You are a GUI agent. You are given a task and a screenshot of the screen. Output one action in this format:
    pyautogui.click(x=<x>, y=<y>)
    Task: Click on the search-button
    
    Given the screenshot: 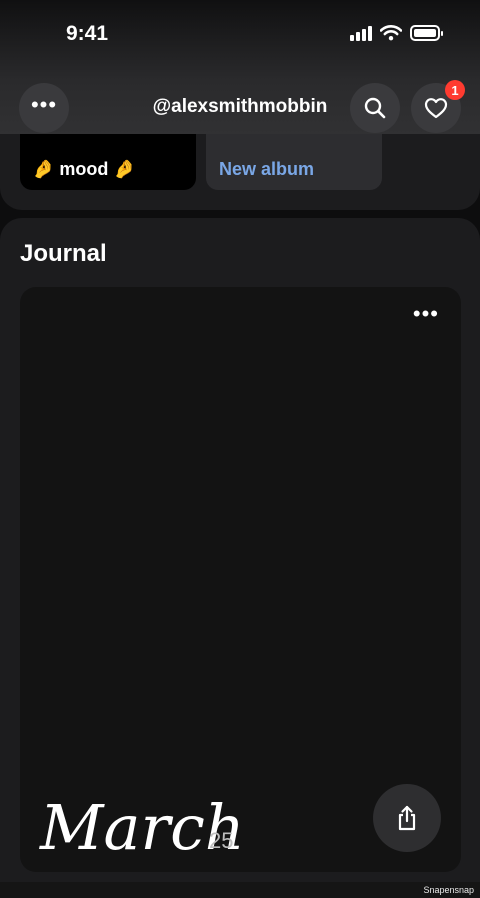 What is the action you would take?
    pyautogui.click(x=375, y=108)
    